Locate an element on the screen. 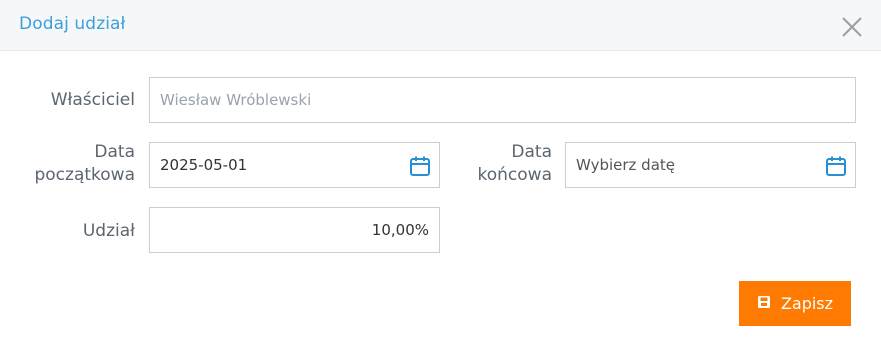 Image resolution: width=881 pixels, height=347 pixels. owner-value: Wiesław Wróblewski is located at coordinates (236, 100).